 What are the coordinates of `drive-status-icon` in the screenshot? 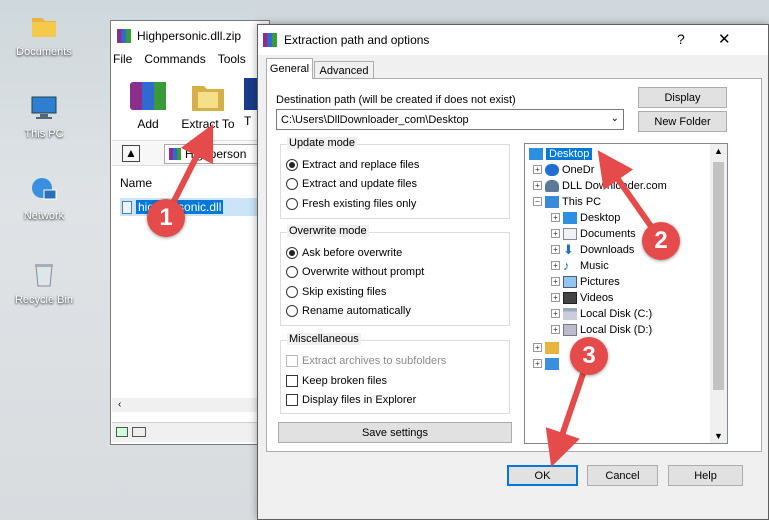 It's located at (122, 432).